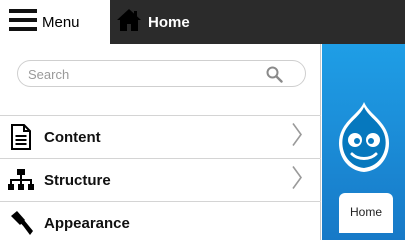  Describe the element at coordinates (160, 220) in the screenshot. I see `menu-item-appearance: Appearance` at that location.